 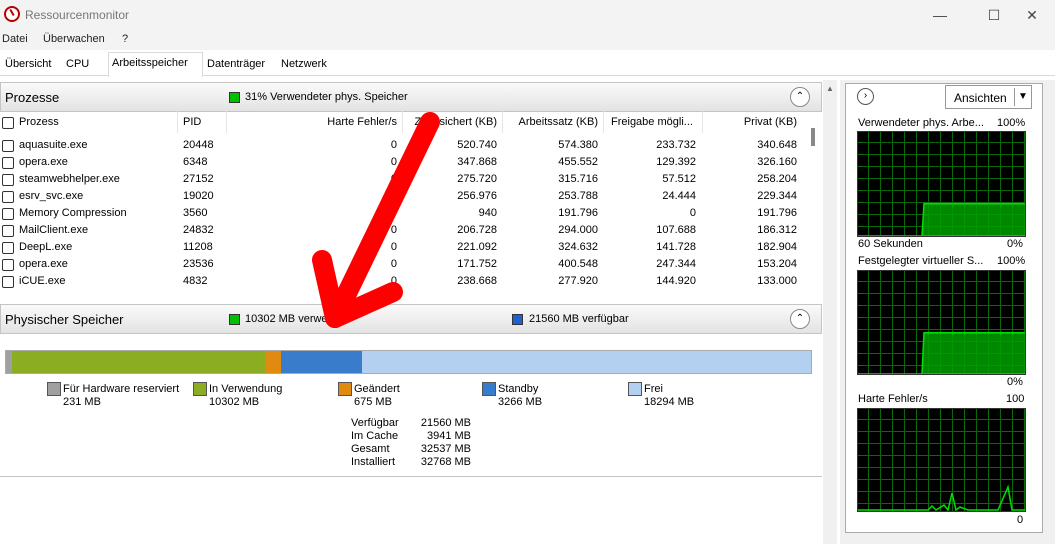 I want to click on tab-uebersicht: Übersicht, so click(x=28, y=65).